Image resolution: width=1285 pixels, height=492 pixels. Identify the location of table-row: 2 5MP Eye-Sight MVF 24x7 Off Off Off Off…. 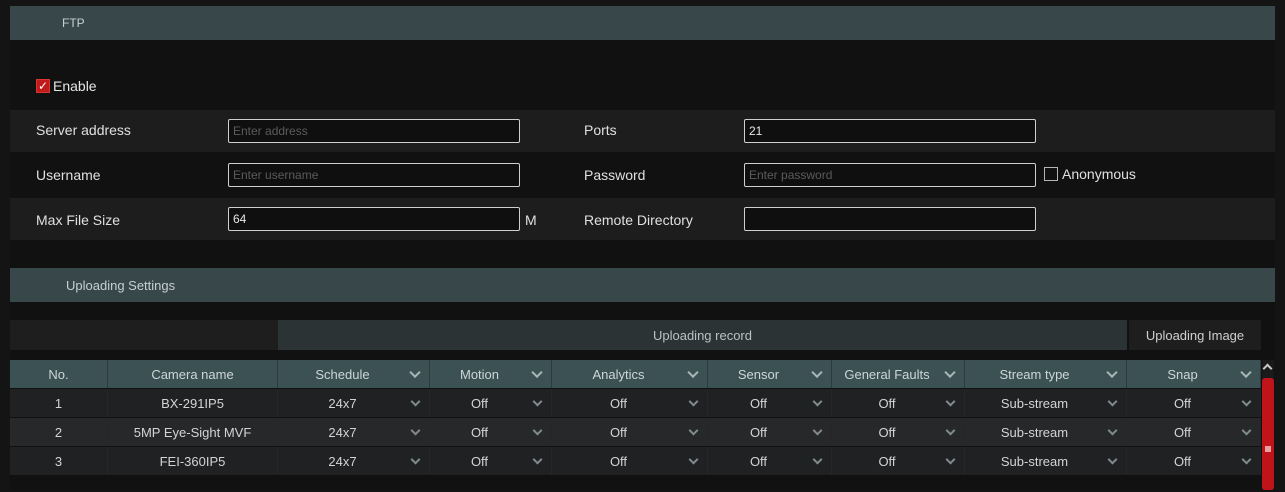
(635, 432).